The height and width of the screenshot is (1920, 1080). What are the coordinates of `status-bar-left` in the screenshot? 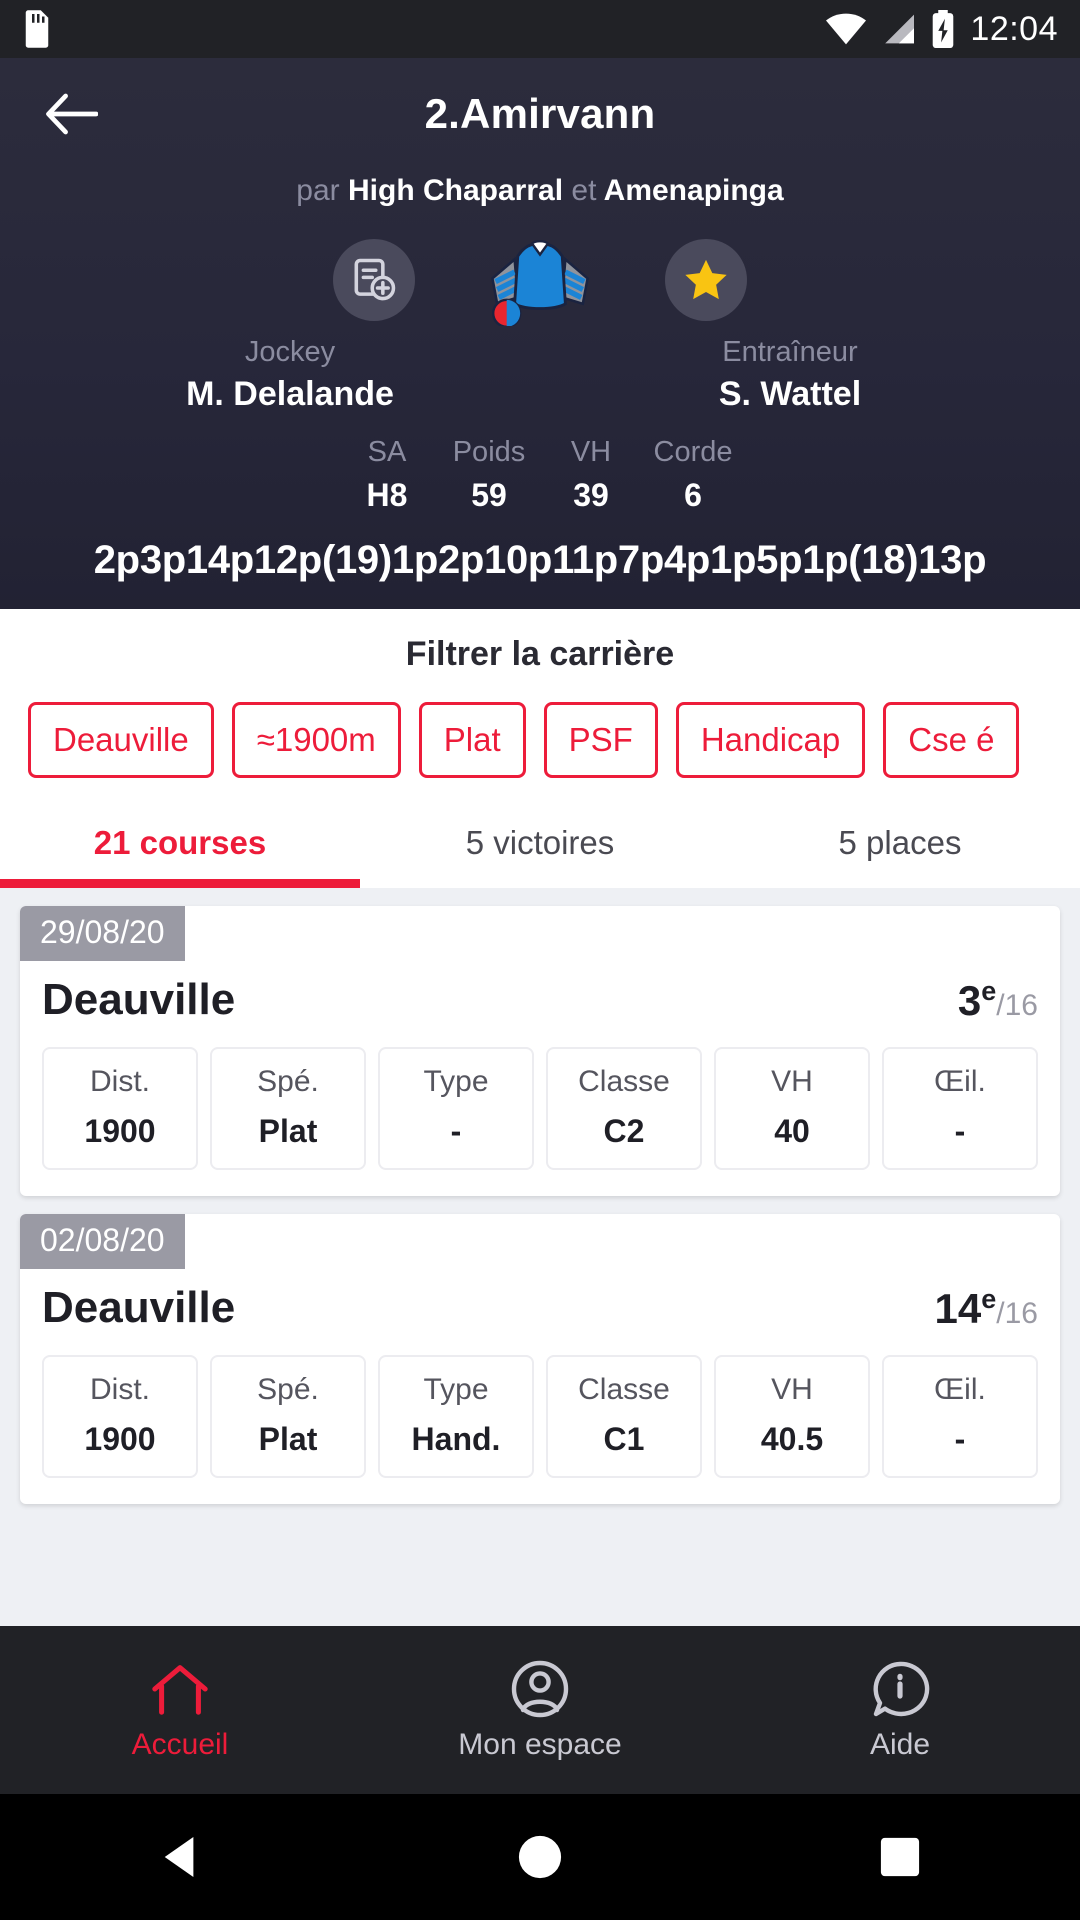 It's located at (37, 29).